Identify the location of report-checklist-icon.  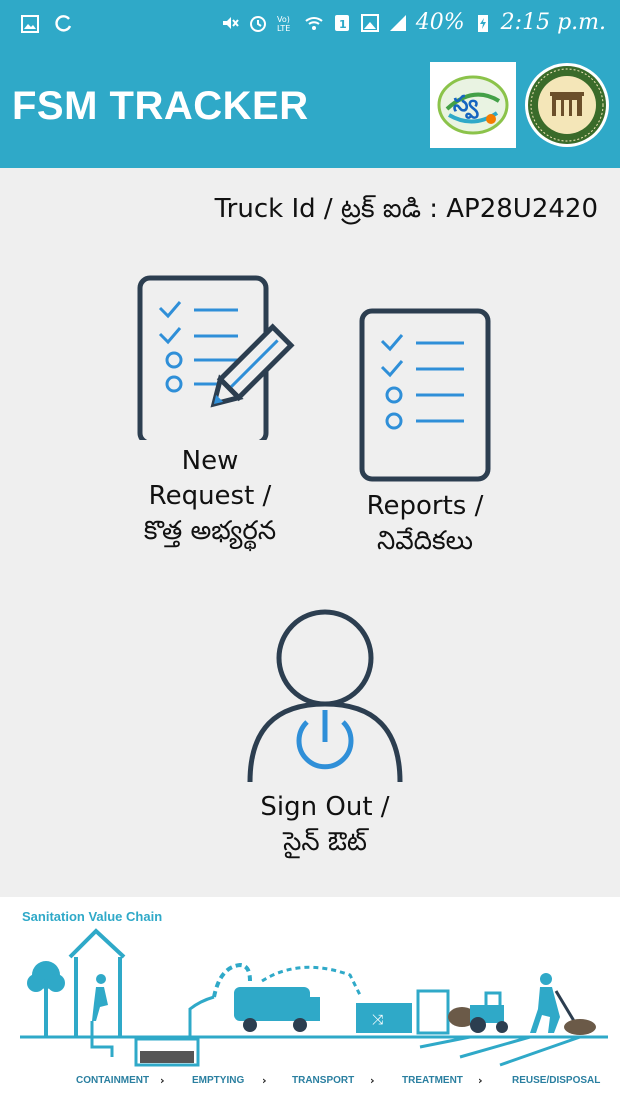
(425, 395).